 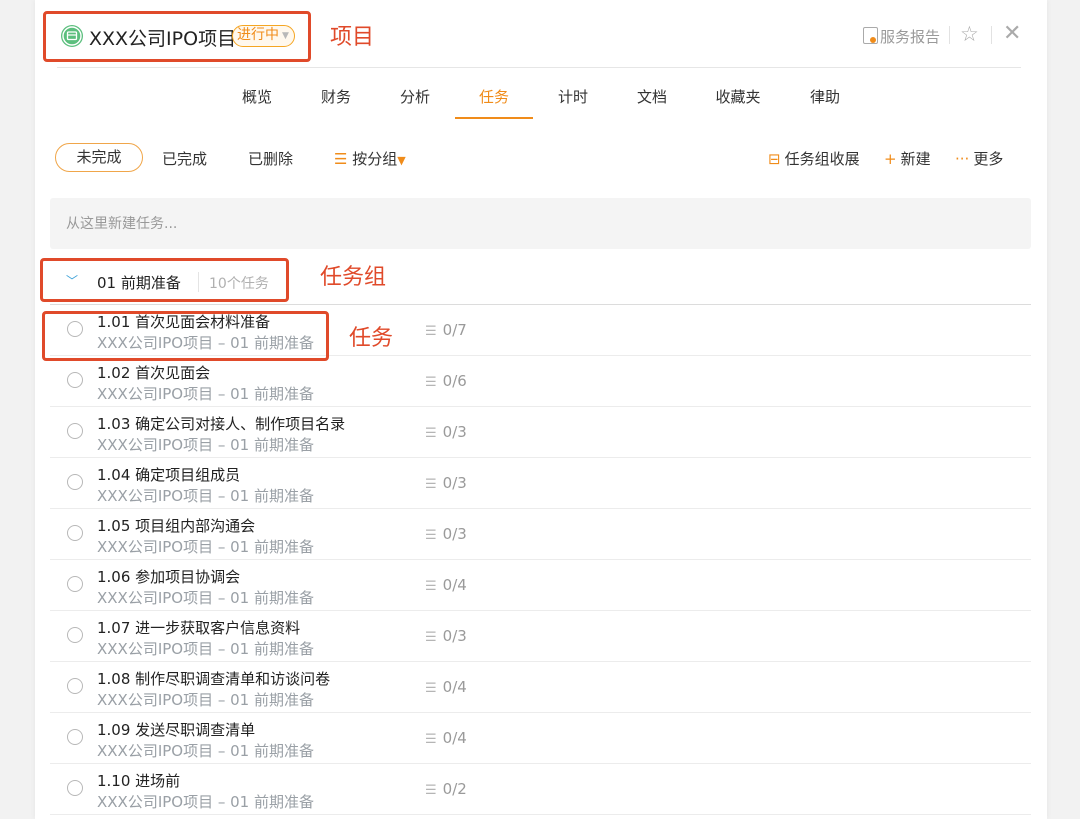 What do you see at coordinates (540, 585) in the screenshot?
I see `task-row: 1.06 参加项目协调会 XXX公司IPO项目 – 01 前期准备 ☰ 0/4` at bounding box center [540, 585].